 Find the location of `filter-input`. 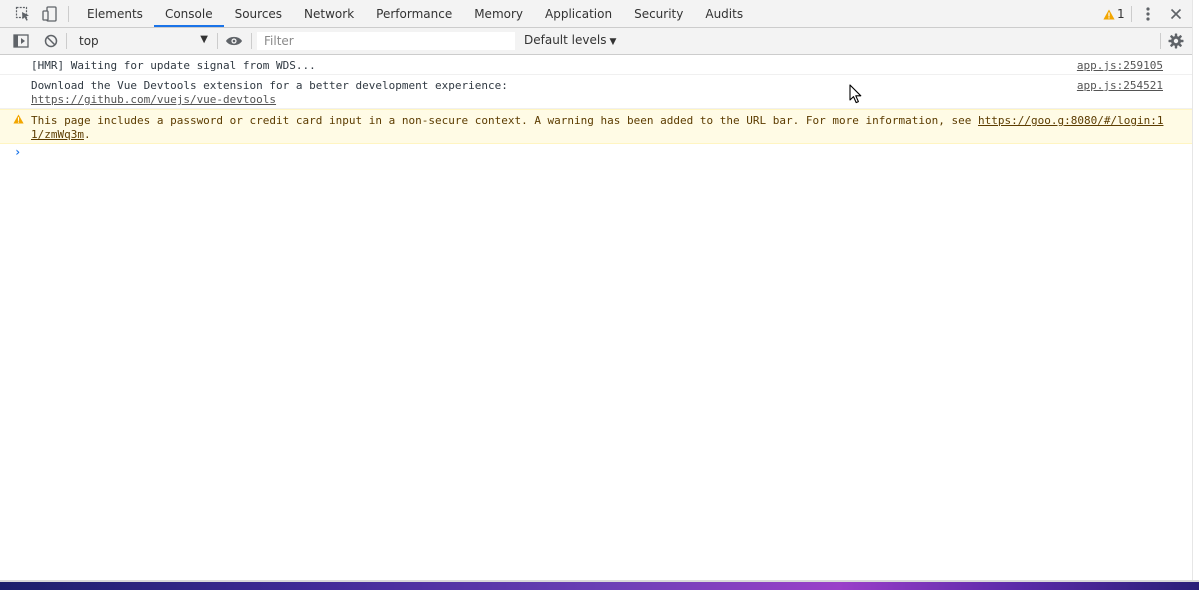

filter-input is located at coordinates (386, 41).